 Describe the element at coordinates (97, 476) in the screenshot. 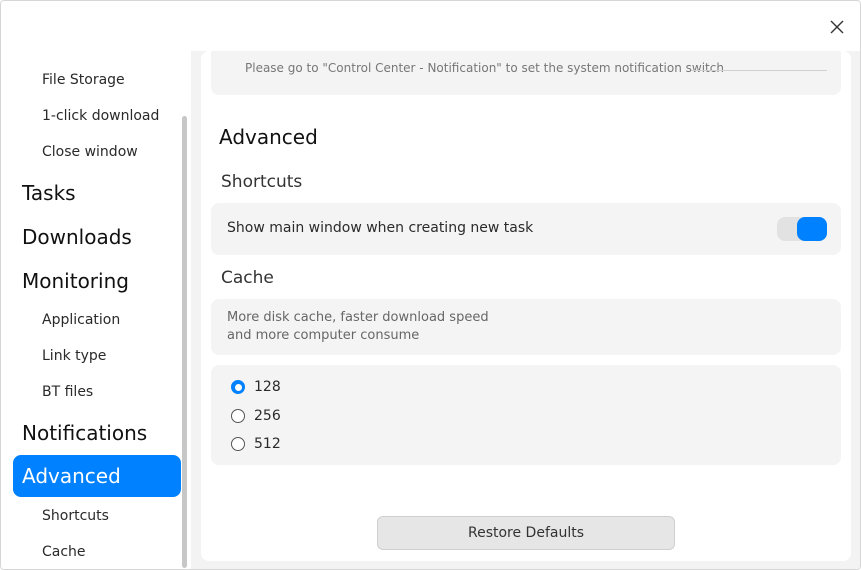

I see `sidebar-item-advanced: Advanced` at that location.